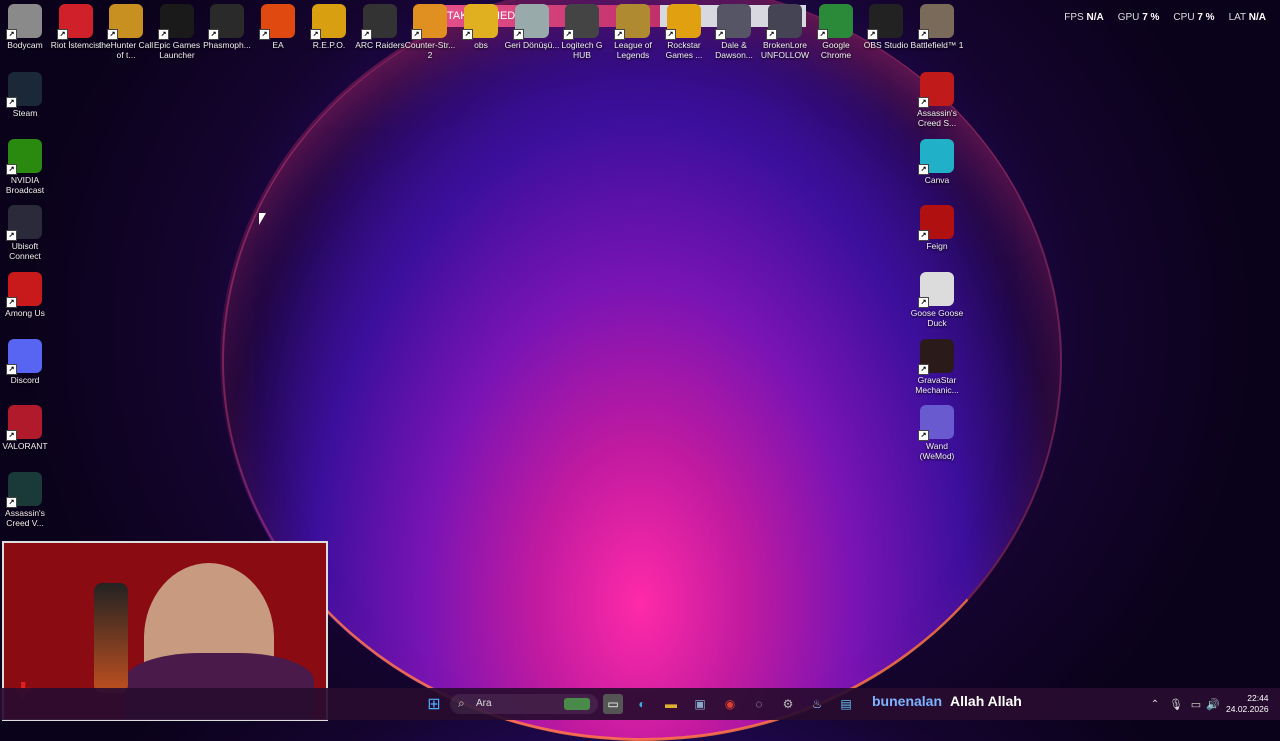 This screenshot has width=1280, height=741. I want to click on top-icon-9: ↗ obs, so click(481, 27).